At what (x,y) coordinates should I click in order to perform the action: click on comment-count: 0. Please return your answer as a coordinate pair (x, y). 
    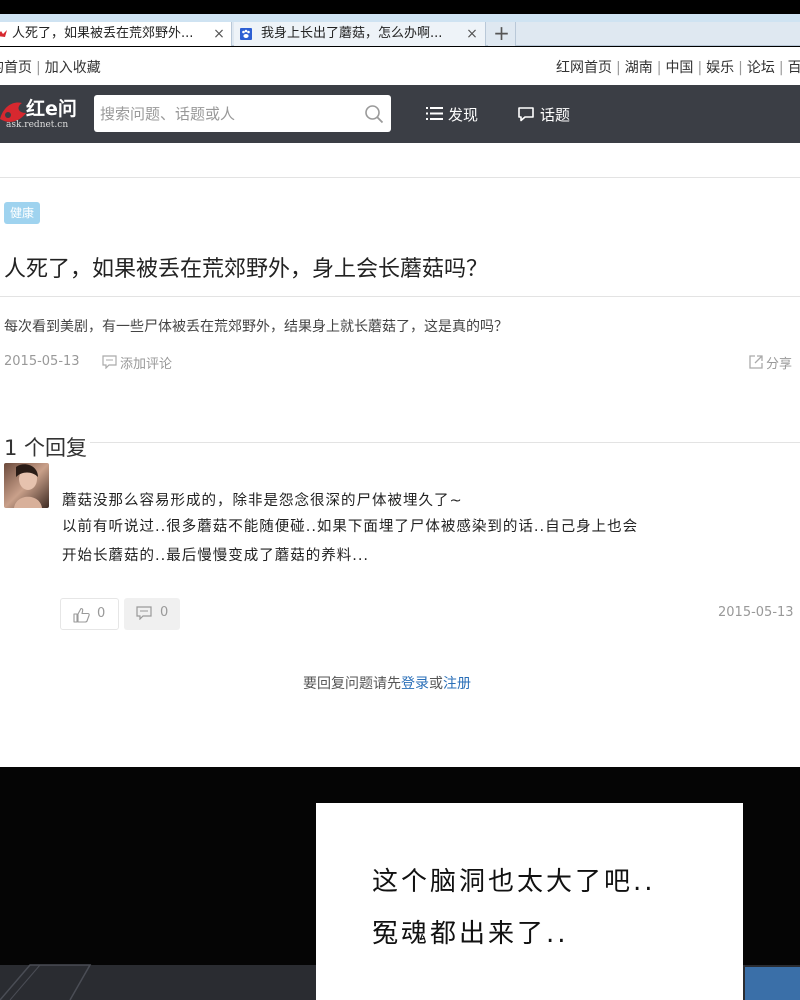
    Looking at the image, I should click on (164, 612).